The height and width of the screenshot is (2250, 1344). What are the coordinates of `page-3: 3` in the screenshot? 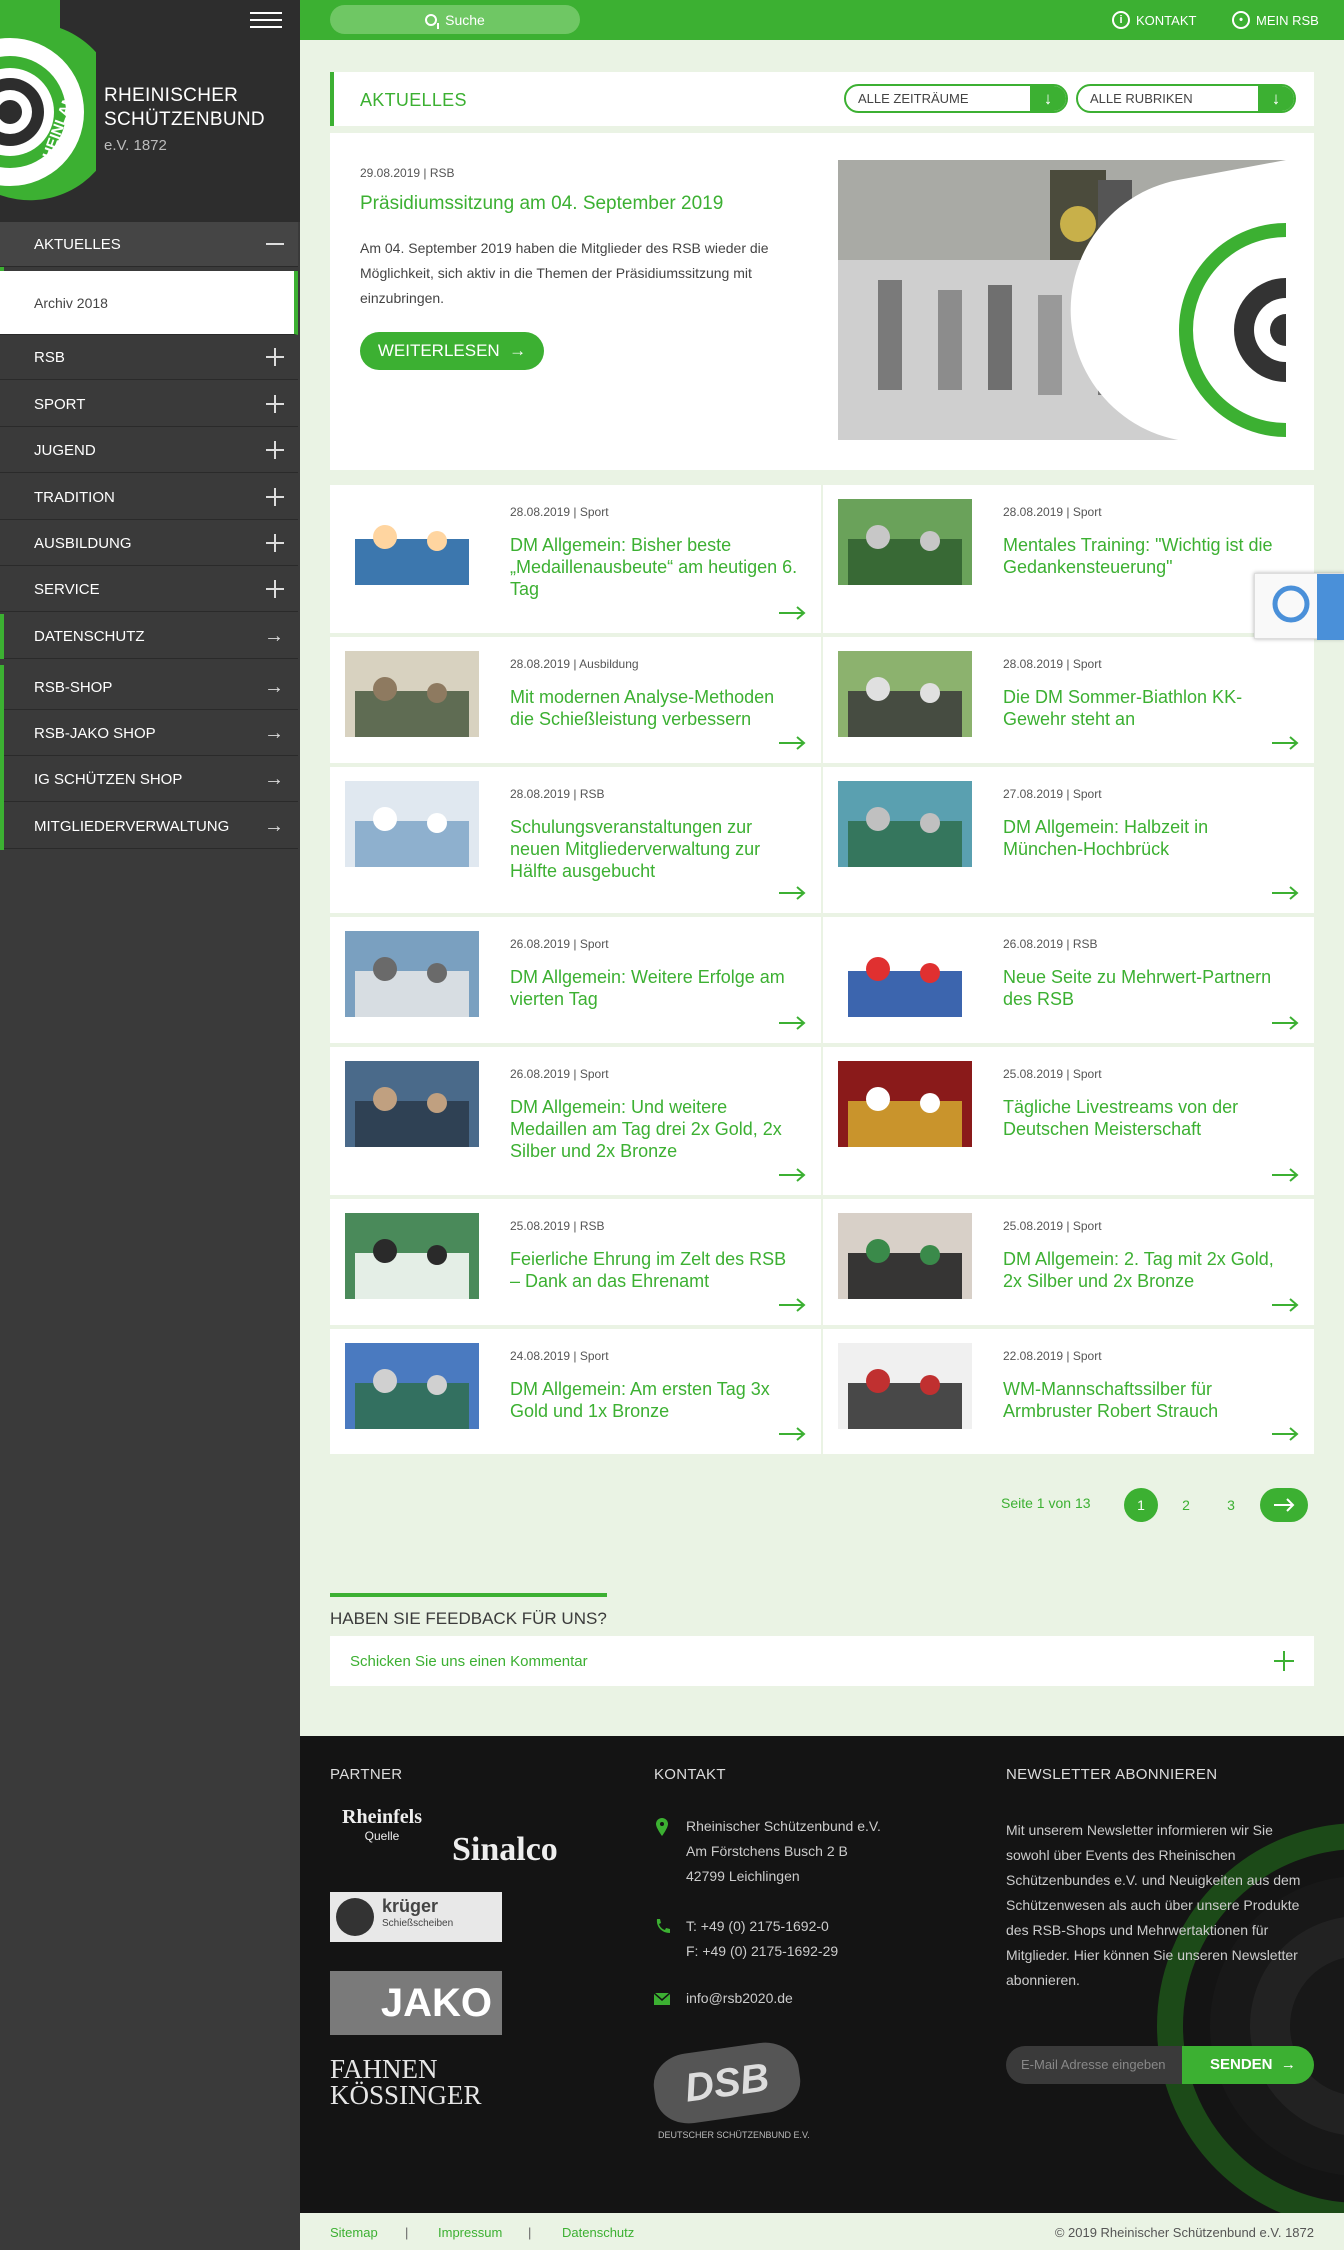 It's located at (1231, 1505).